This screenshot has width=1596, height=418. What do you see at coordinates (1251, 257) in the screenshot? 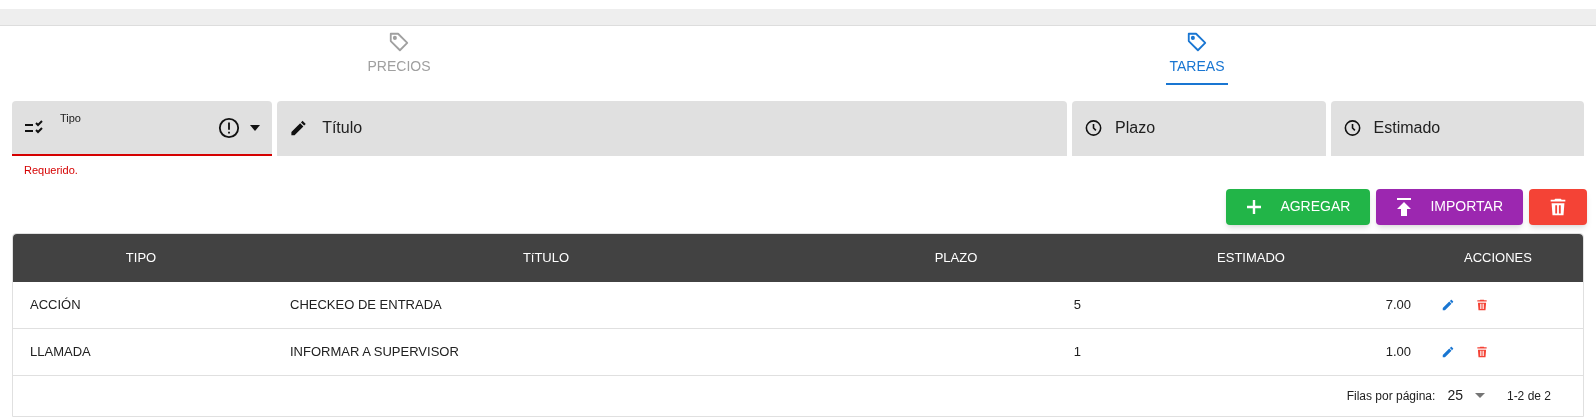
I see `column-header: ESTIMADO` at bounding box center [1251, 257].